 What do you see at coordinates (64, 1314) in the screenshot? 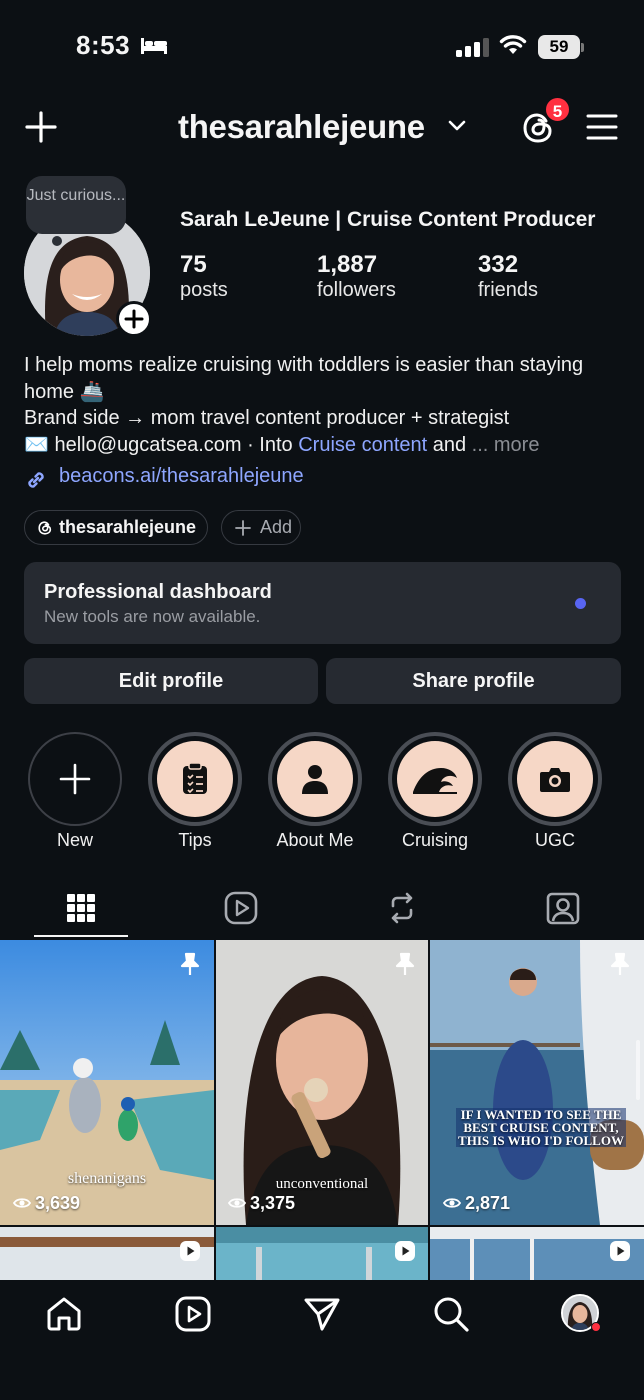
I see `home-icon` at bounding box center [64, 1314].